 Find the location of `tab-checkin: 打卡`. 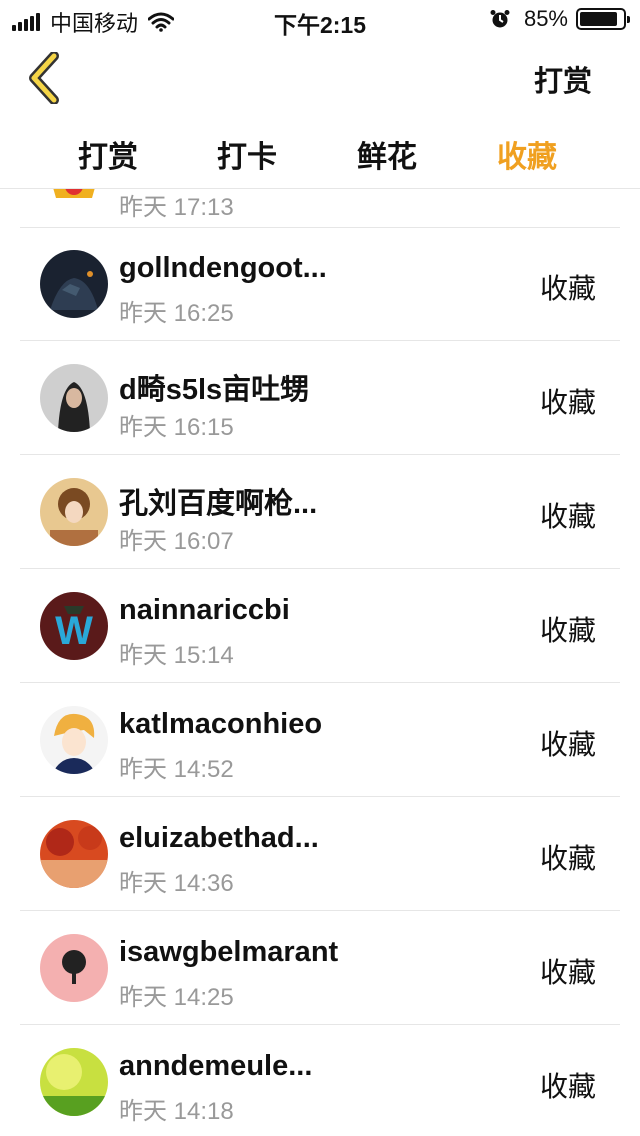

tab-checkin: 打卡 is located at coordinates (247, 154).